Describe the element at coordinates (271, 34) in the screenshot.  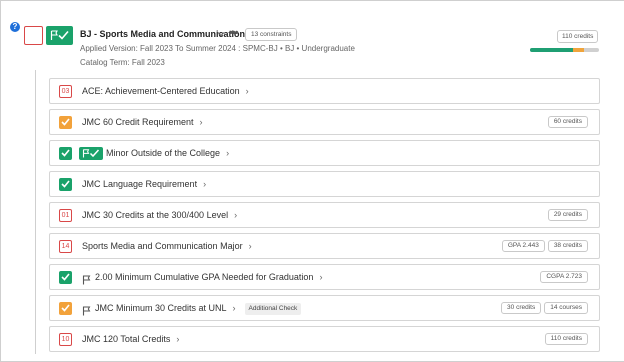
I see `constraints-badge: 13 constraints` at that location.